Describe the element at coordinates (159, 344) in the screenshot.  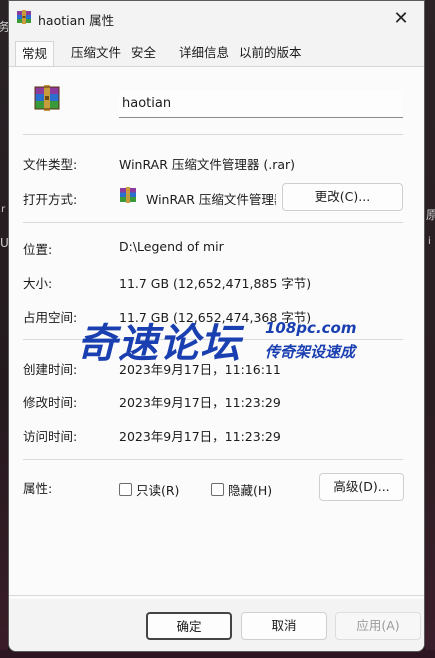
I see `watermark-main: 奇速论坛` at that location.